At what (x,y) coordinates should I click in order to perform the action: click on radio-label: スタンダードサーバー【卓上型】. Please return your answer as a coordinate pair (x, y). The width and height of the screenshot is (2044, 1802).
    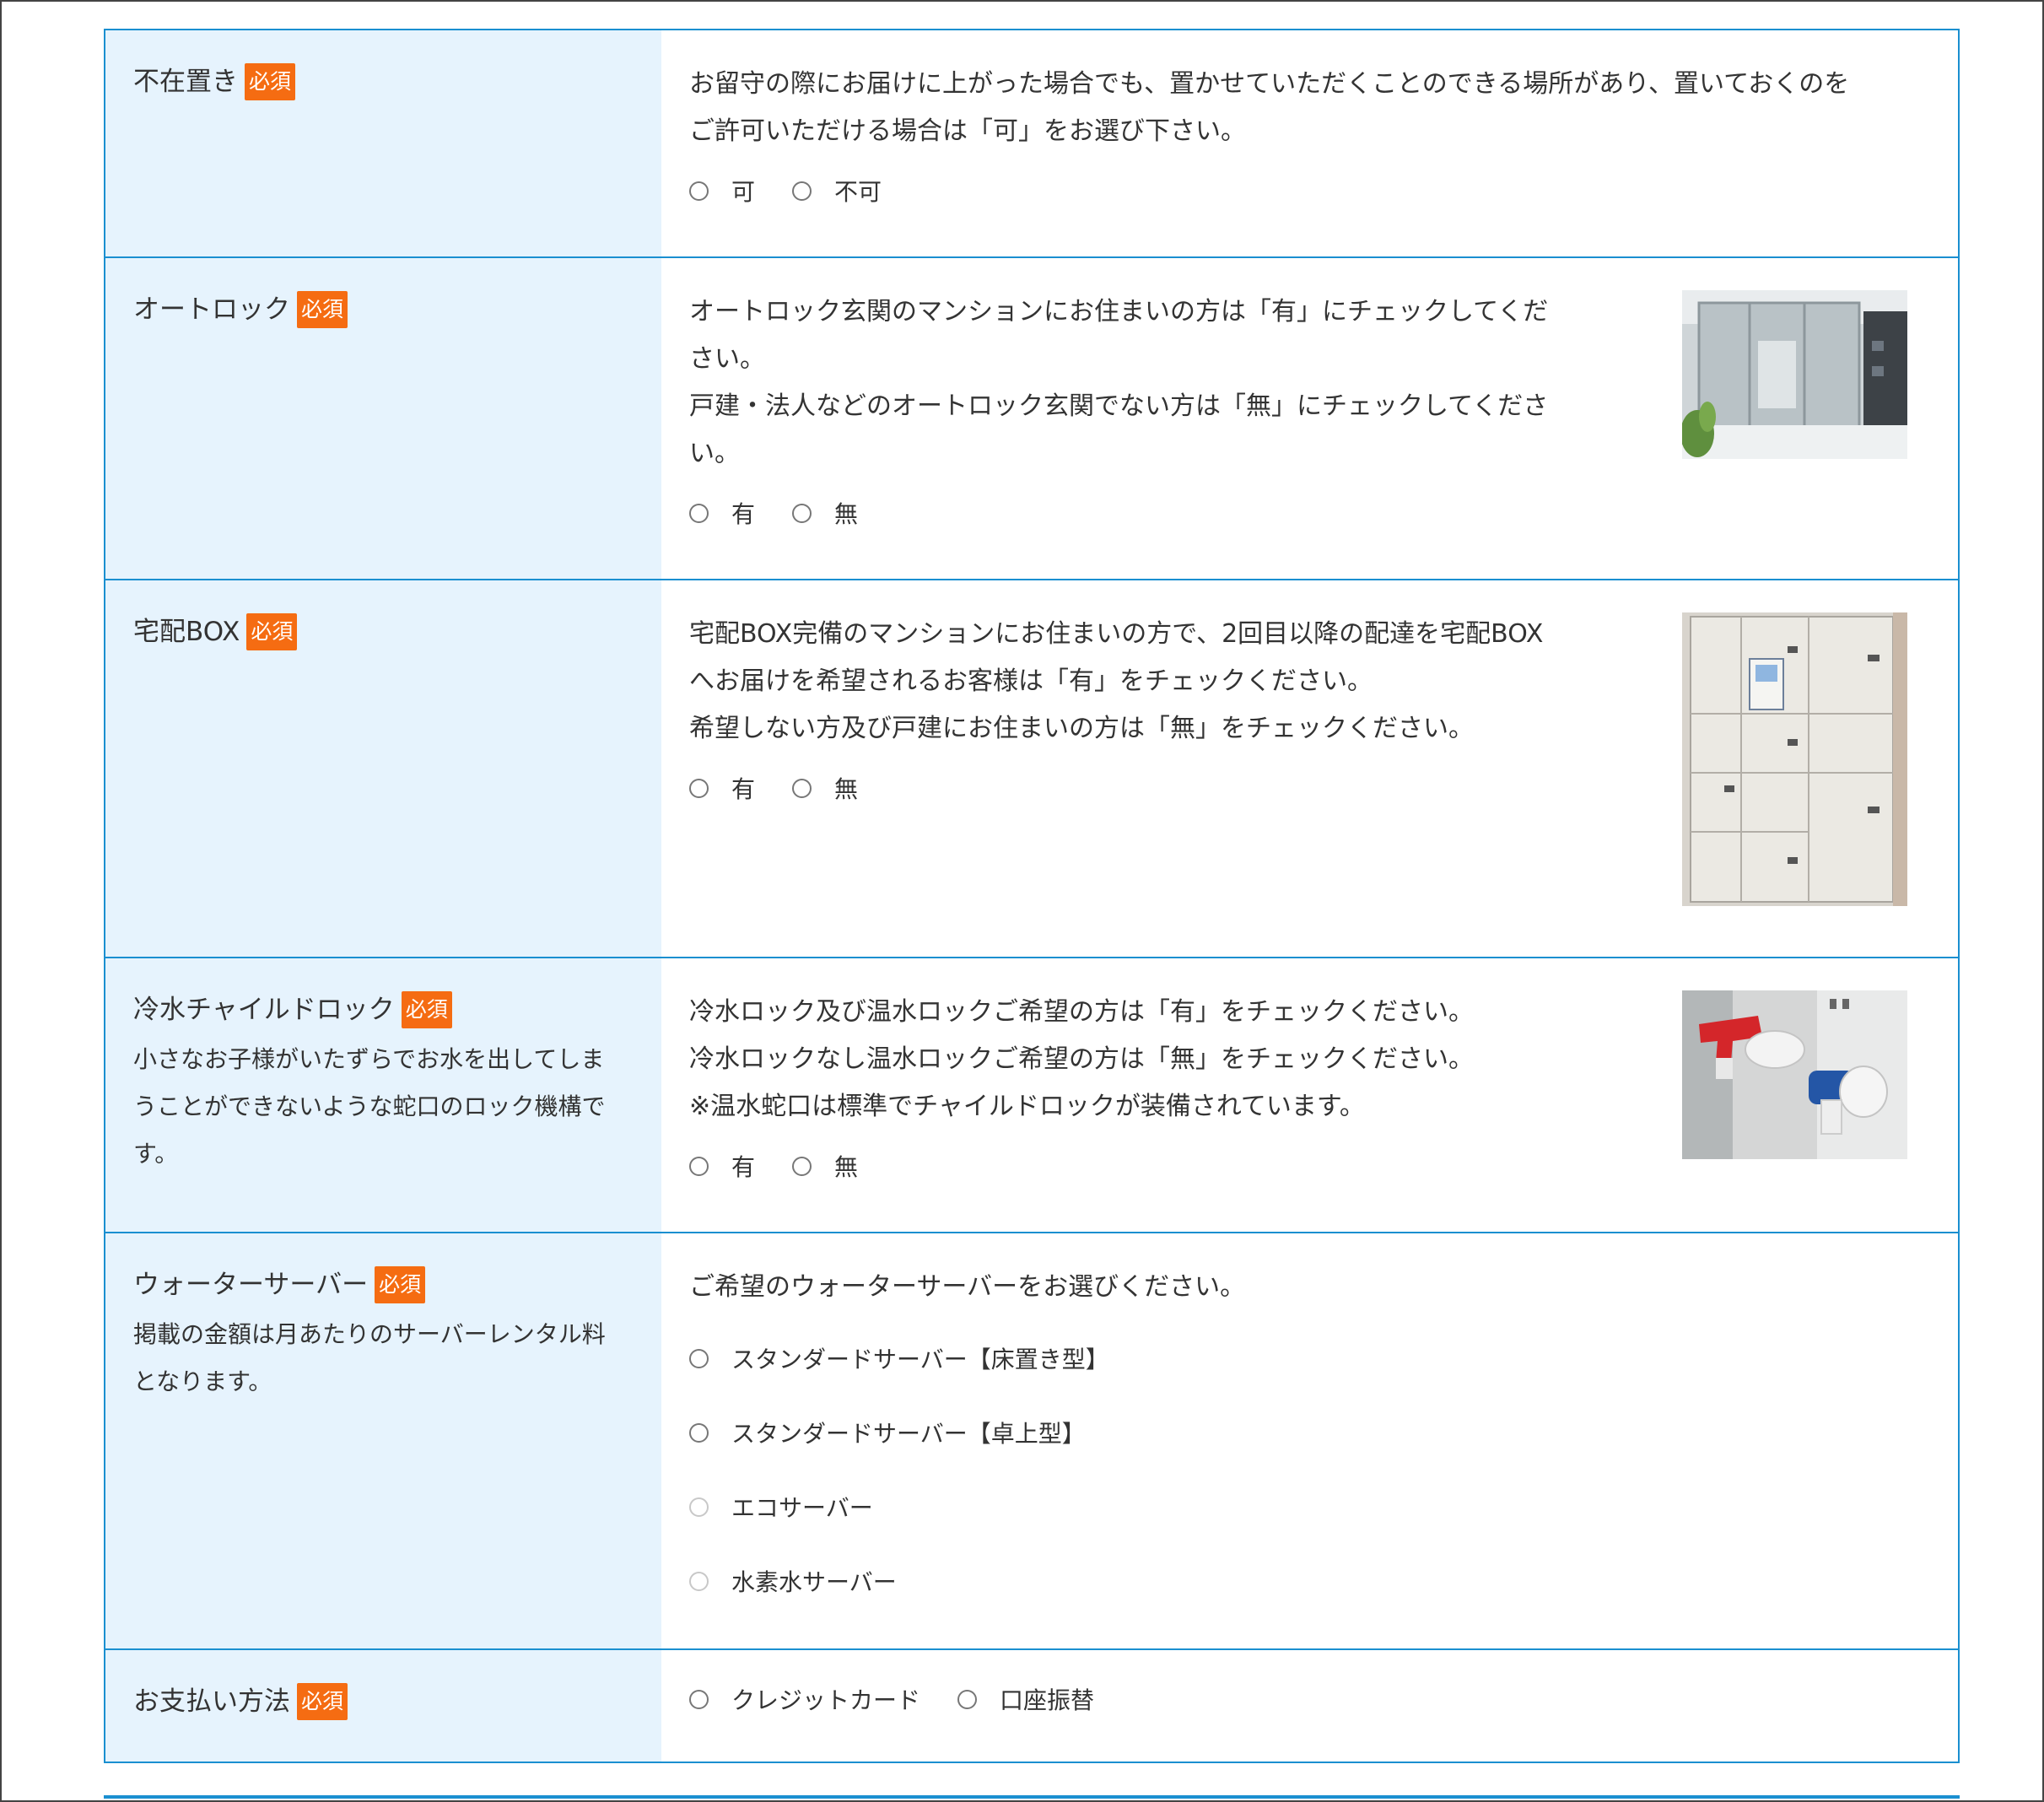
    Looking at the image, I should click on (908, 1434).